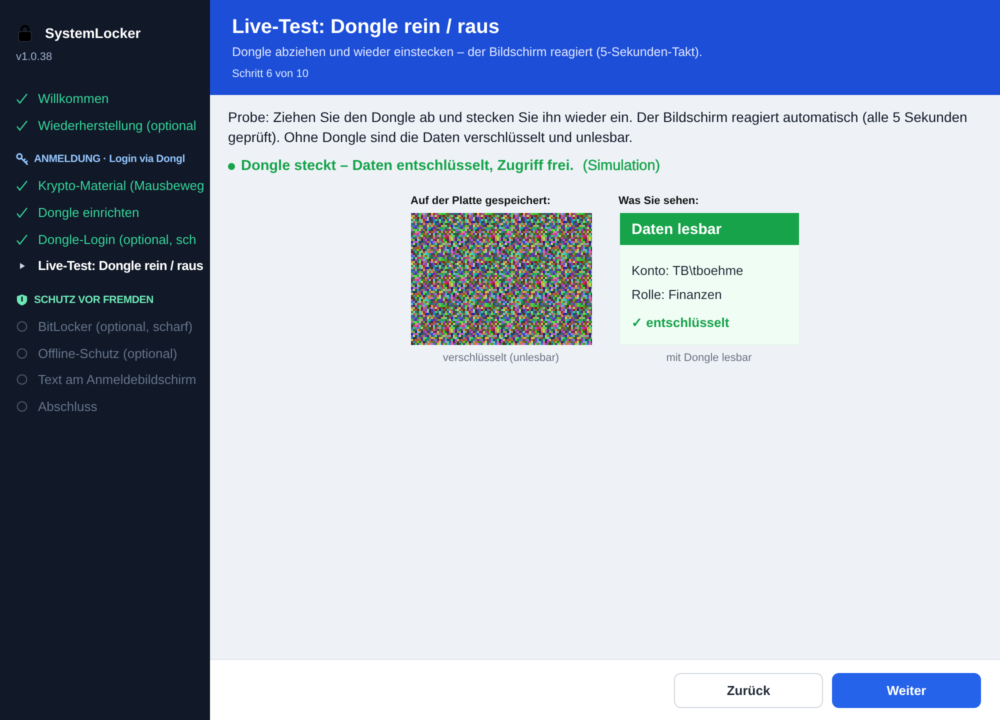 The height and width of the screenshot is (720, 1000). Describe the element at coordinates (366, 27) in the screenshot. I see `page-title: Live-Test: Dongle rein / raus` at that location.